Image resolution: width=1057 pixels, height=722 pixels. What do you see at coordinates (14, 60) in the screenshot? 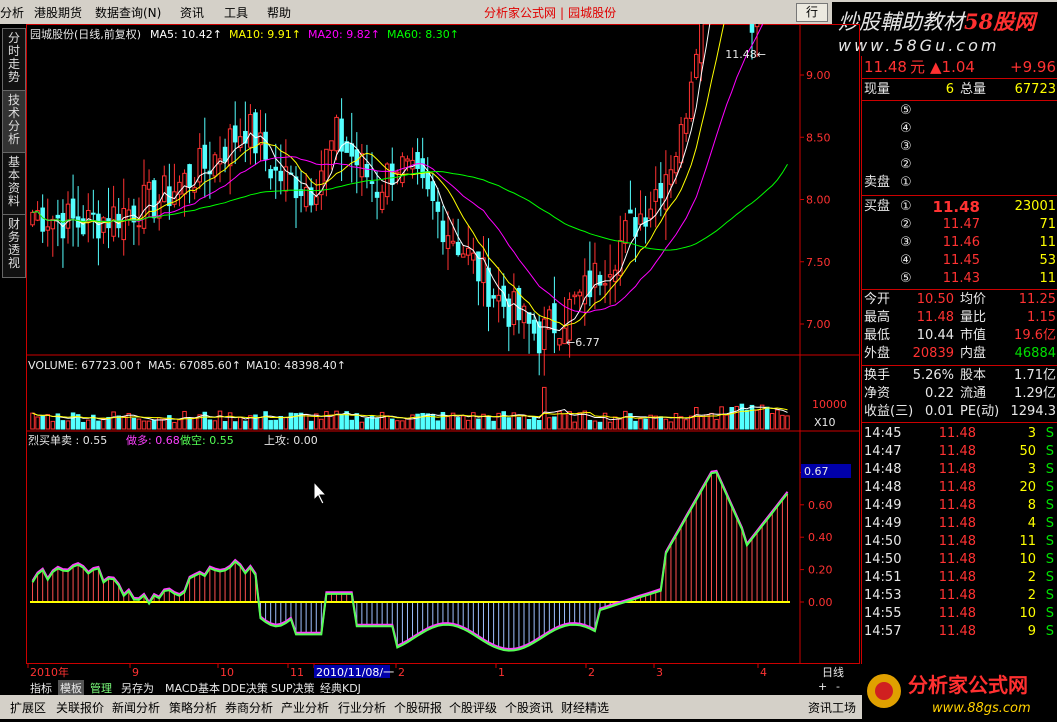
I see `tab-intraday: 分时走势` at bounding box center [14, 60].